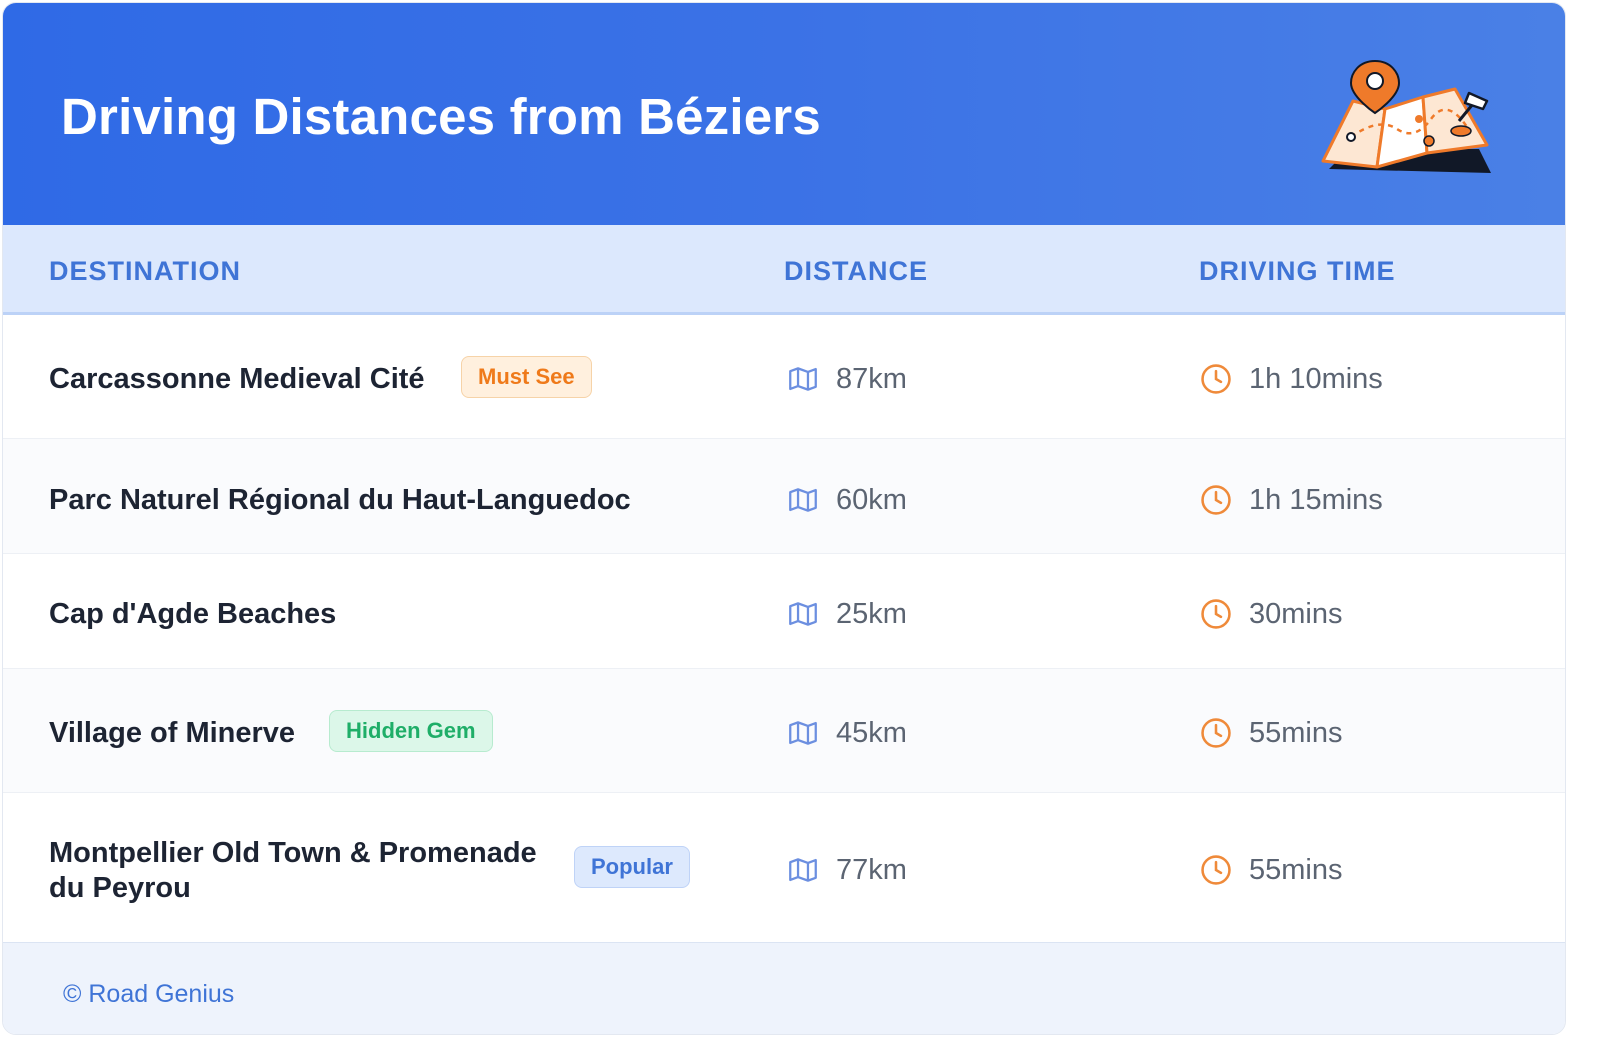  Describe the element at coordinates (293, 853) in the screenshot. I see `destination-name-line-1: Montpellier Old Town & Promenade` at that location.